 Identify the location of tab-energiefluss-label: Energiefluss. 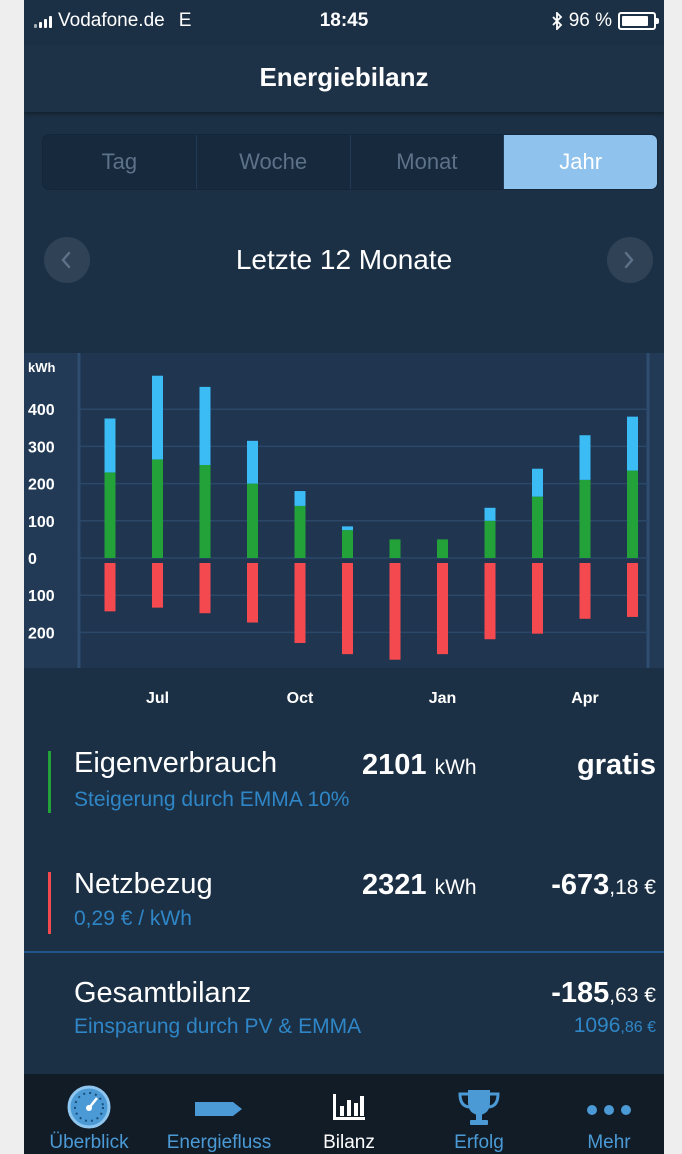
(219, 1142).